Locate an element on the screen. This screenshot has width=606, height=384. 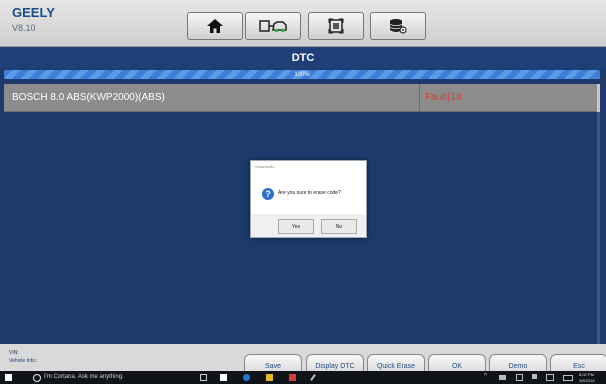
progress-bar: 100% is located at coordinates (302, 74).